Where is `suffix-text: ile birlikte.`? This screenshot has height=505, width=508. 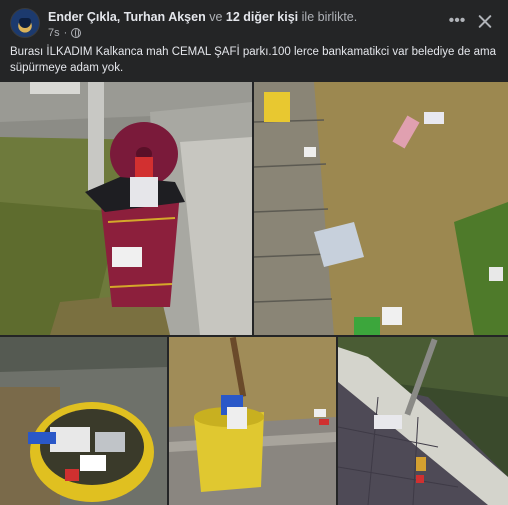
suffix-text: ile birlikte. is located at coordinates (329, 17).